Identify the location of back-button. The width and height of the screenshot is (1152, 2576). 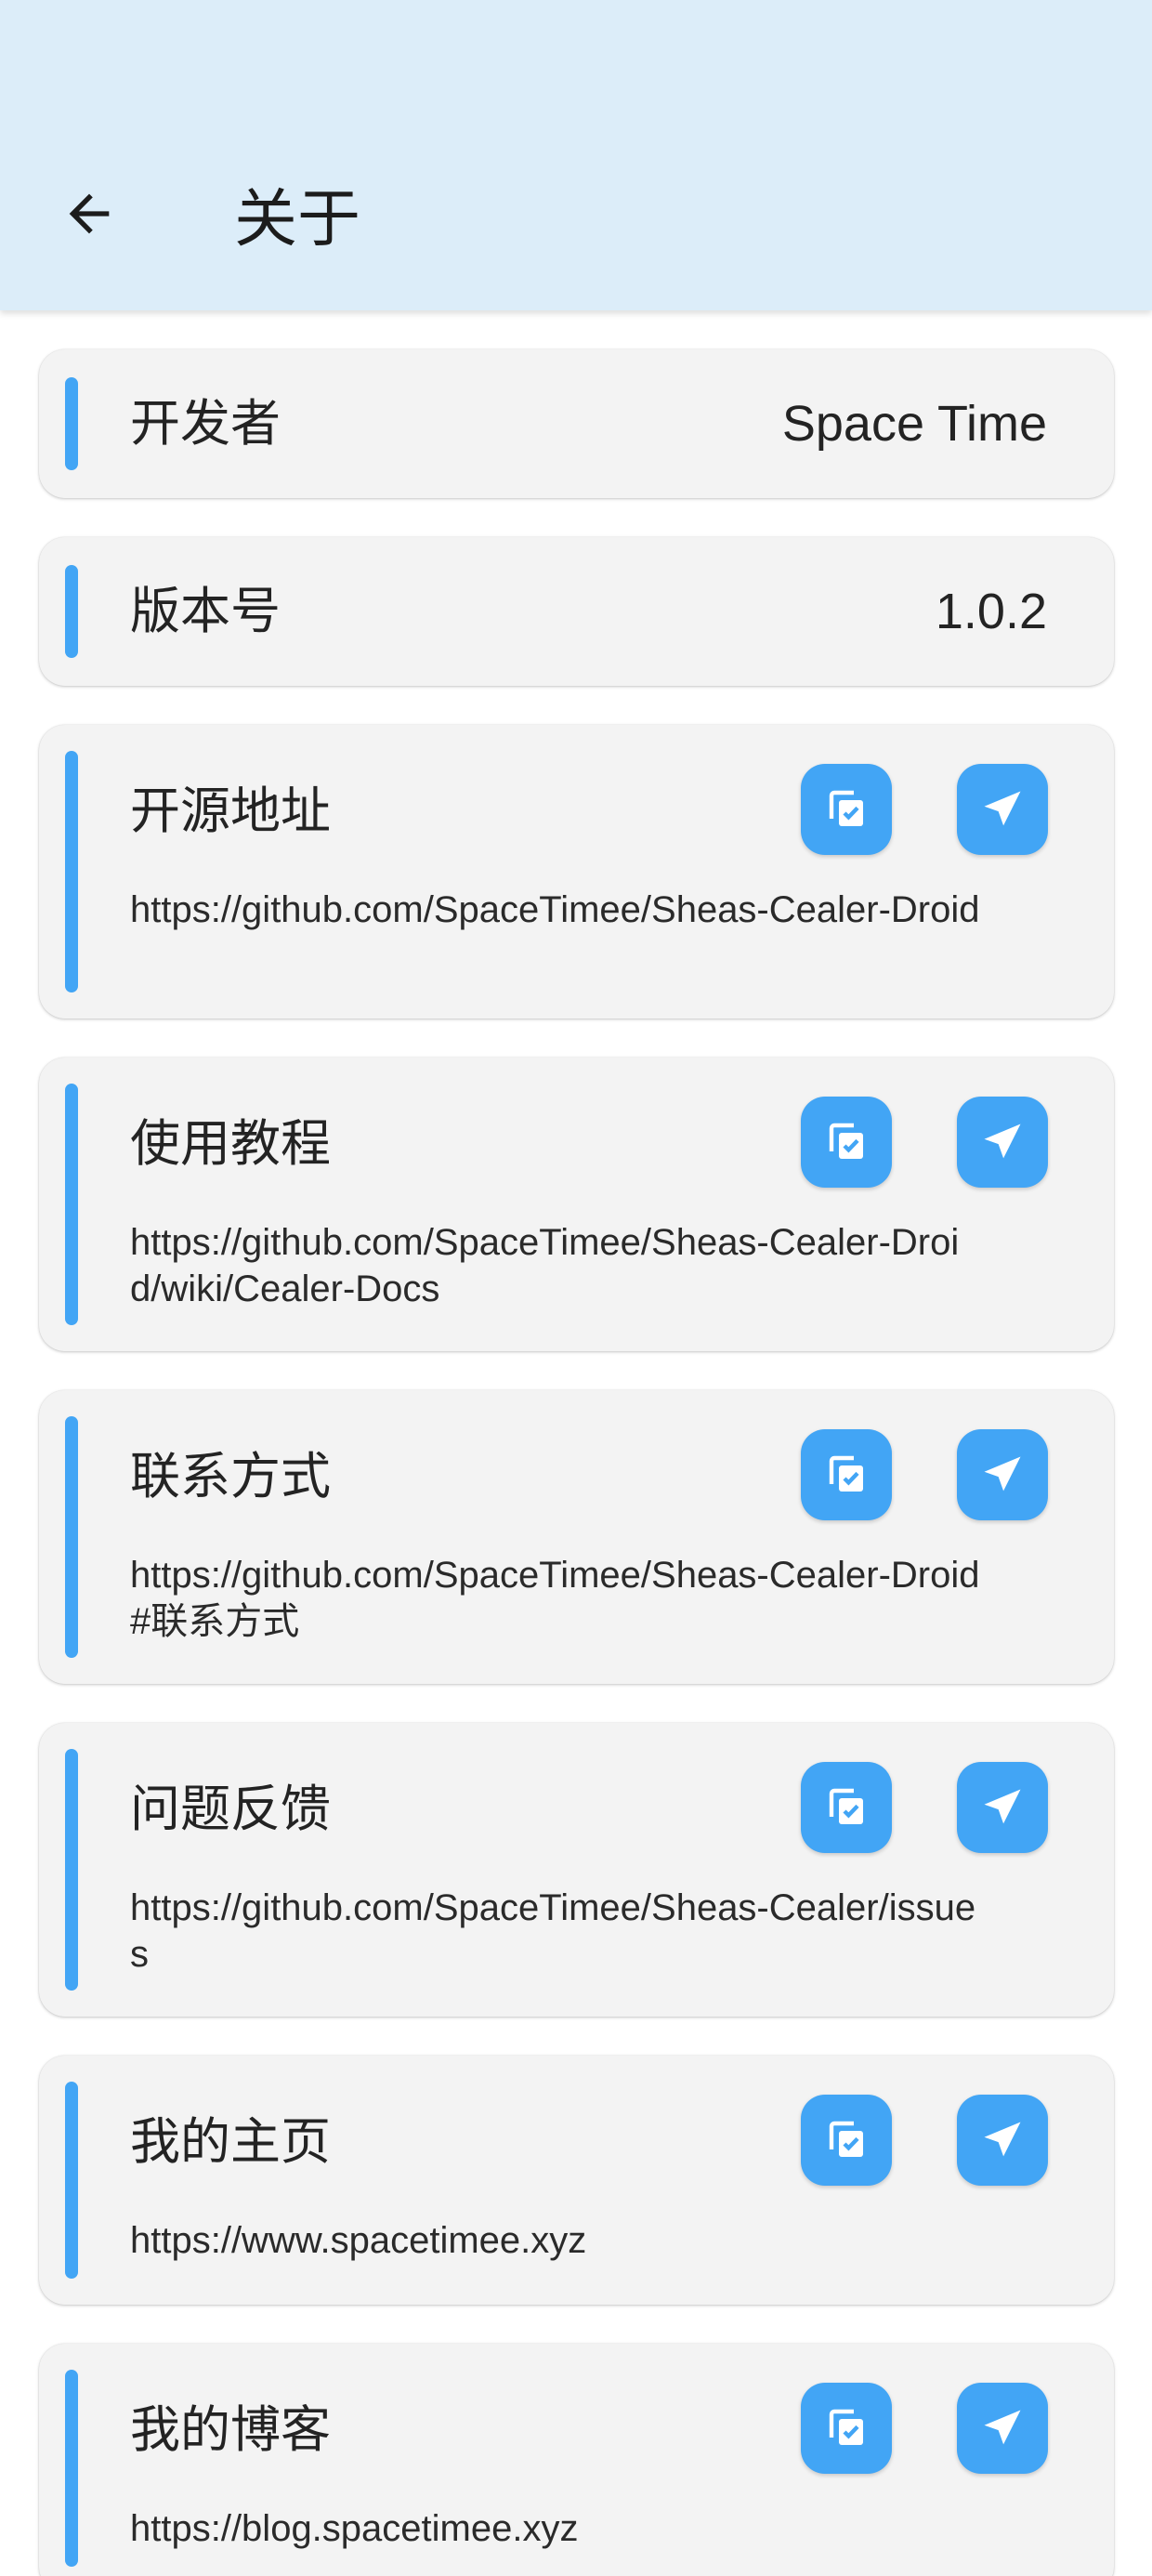
(89, 213).